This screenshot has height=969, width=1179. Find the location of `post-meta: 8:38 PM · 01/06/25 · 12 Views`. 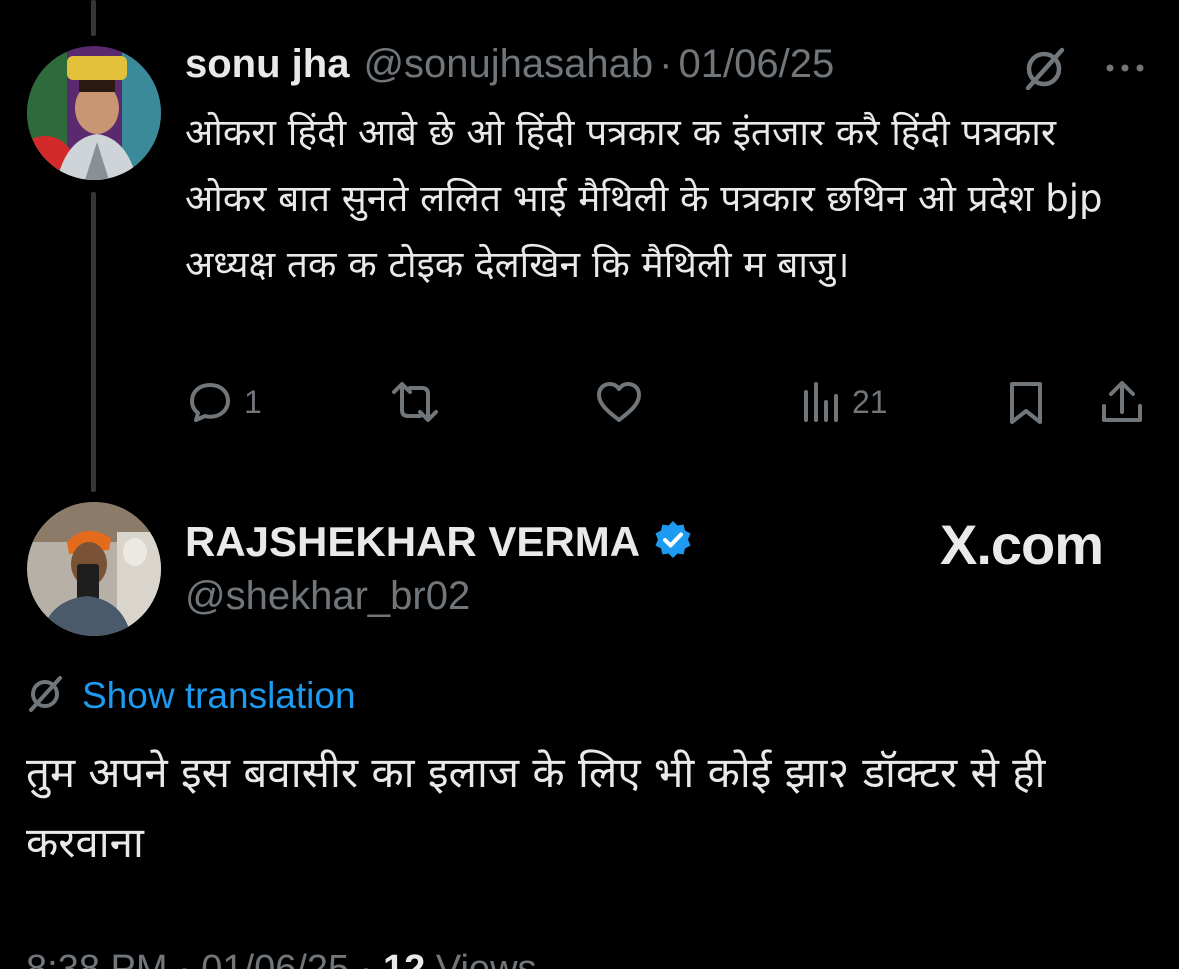

post-meta: 8:38 PM · 01/06/25 · 12 Views is located at coordinates (281, 958).